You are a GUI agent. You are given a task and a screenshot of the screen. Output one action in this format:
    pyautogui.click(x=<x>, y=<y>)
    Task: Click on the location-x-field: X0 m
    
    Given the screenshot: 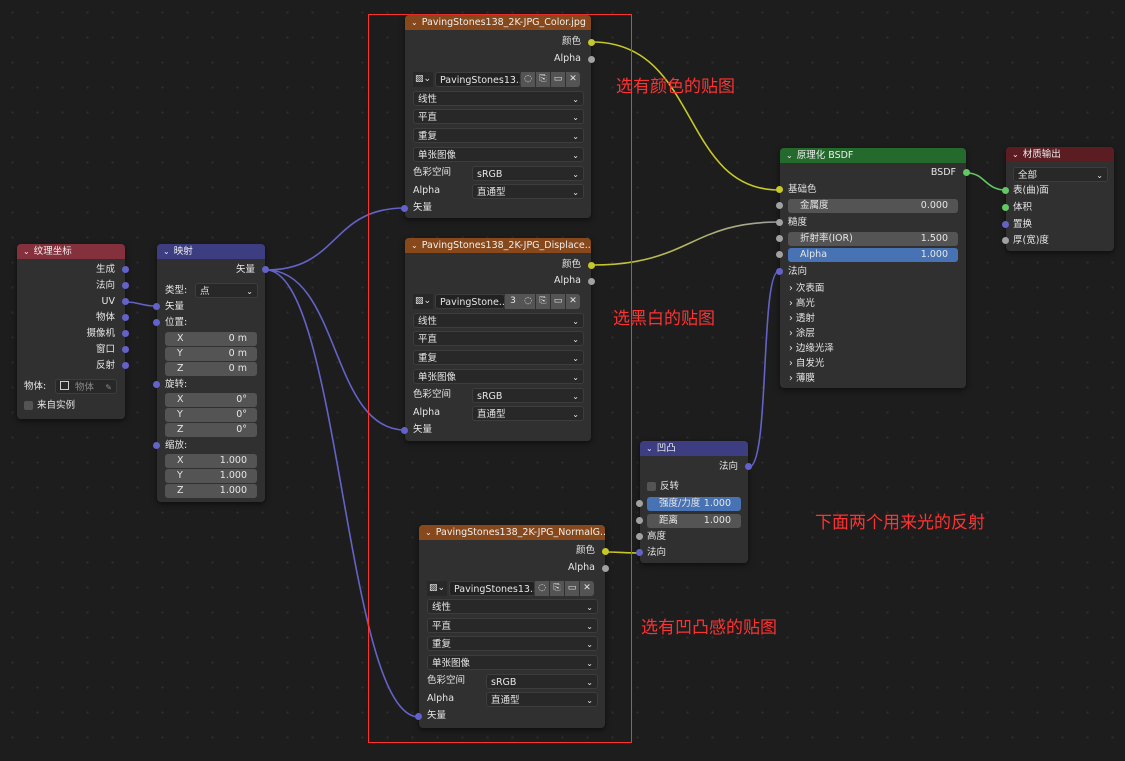 What is the action you would take?
    pyautogui.click(x=211, y=339)
    